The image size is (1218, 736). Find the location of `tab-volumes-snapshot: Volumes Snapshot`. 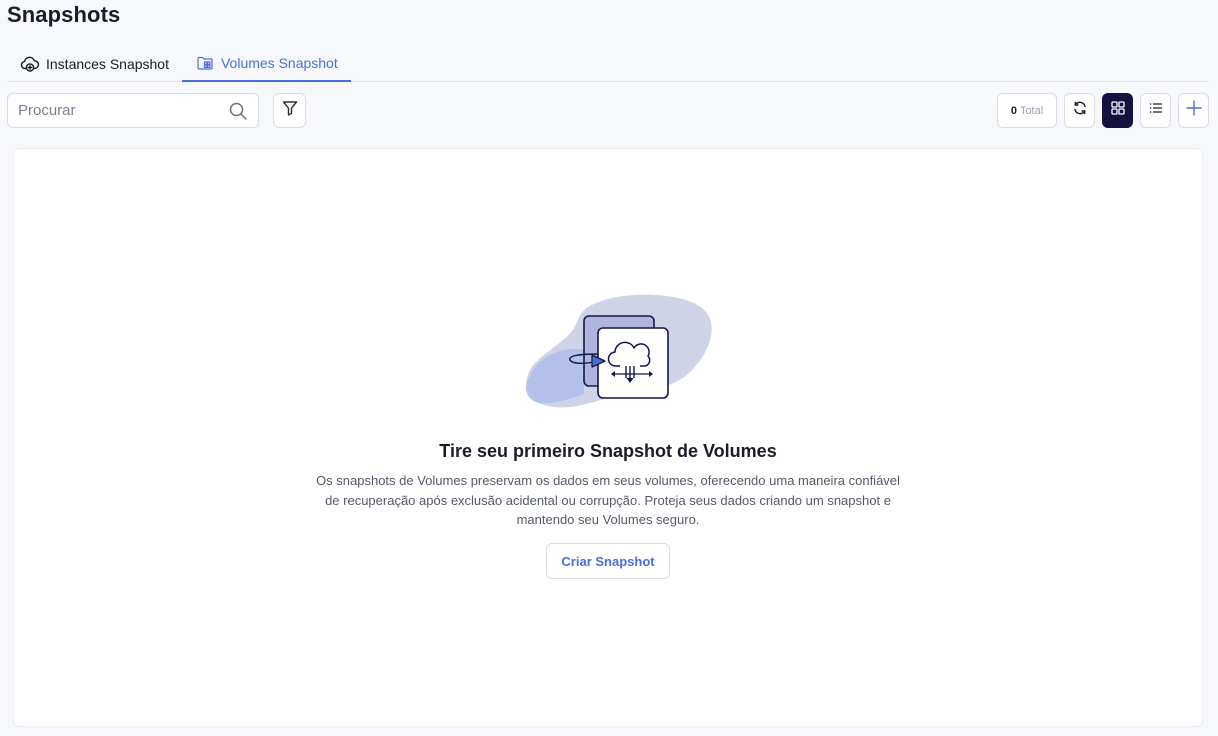

tab-volumes-snapshot: Volumes Snapshot is located at coordinates (266, 64).